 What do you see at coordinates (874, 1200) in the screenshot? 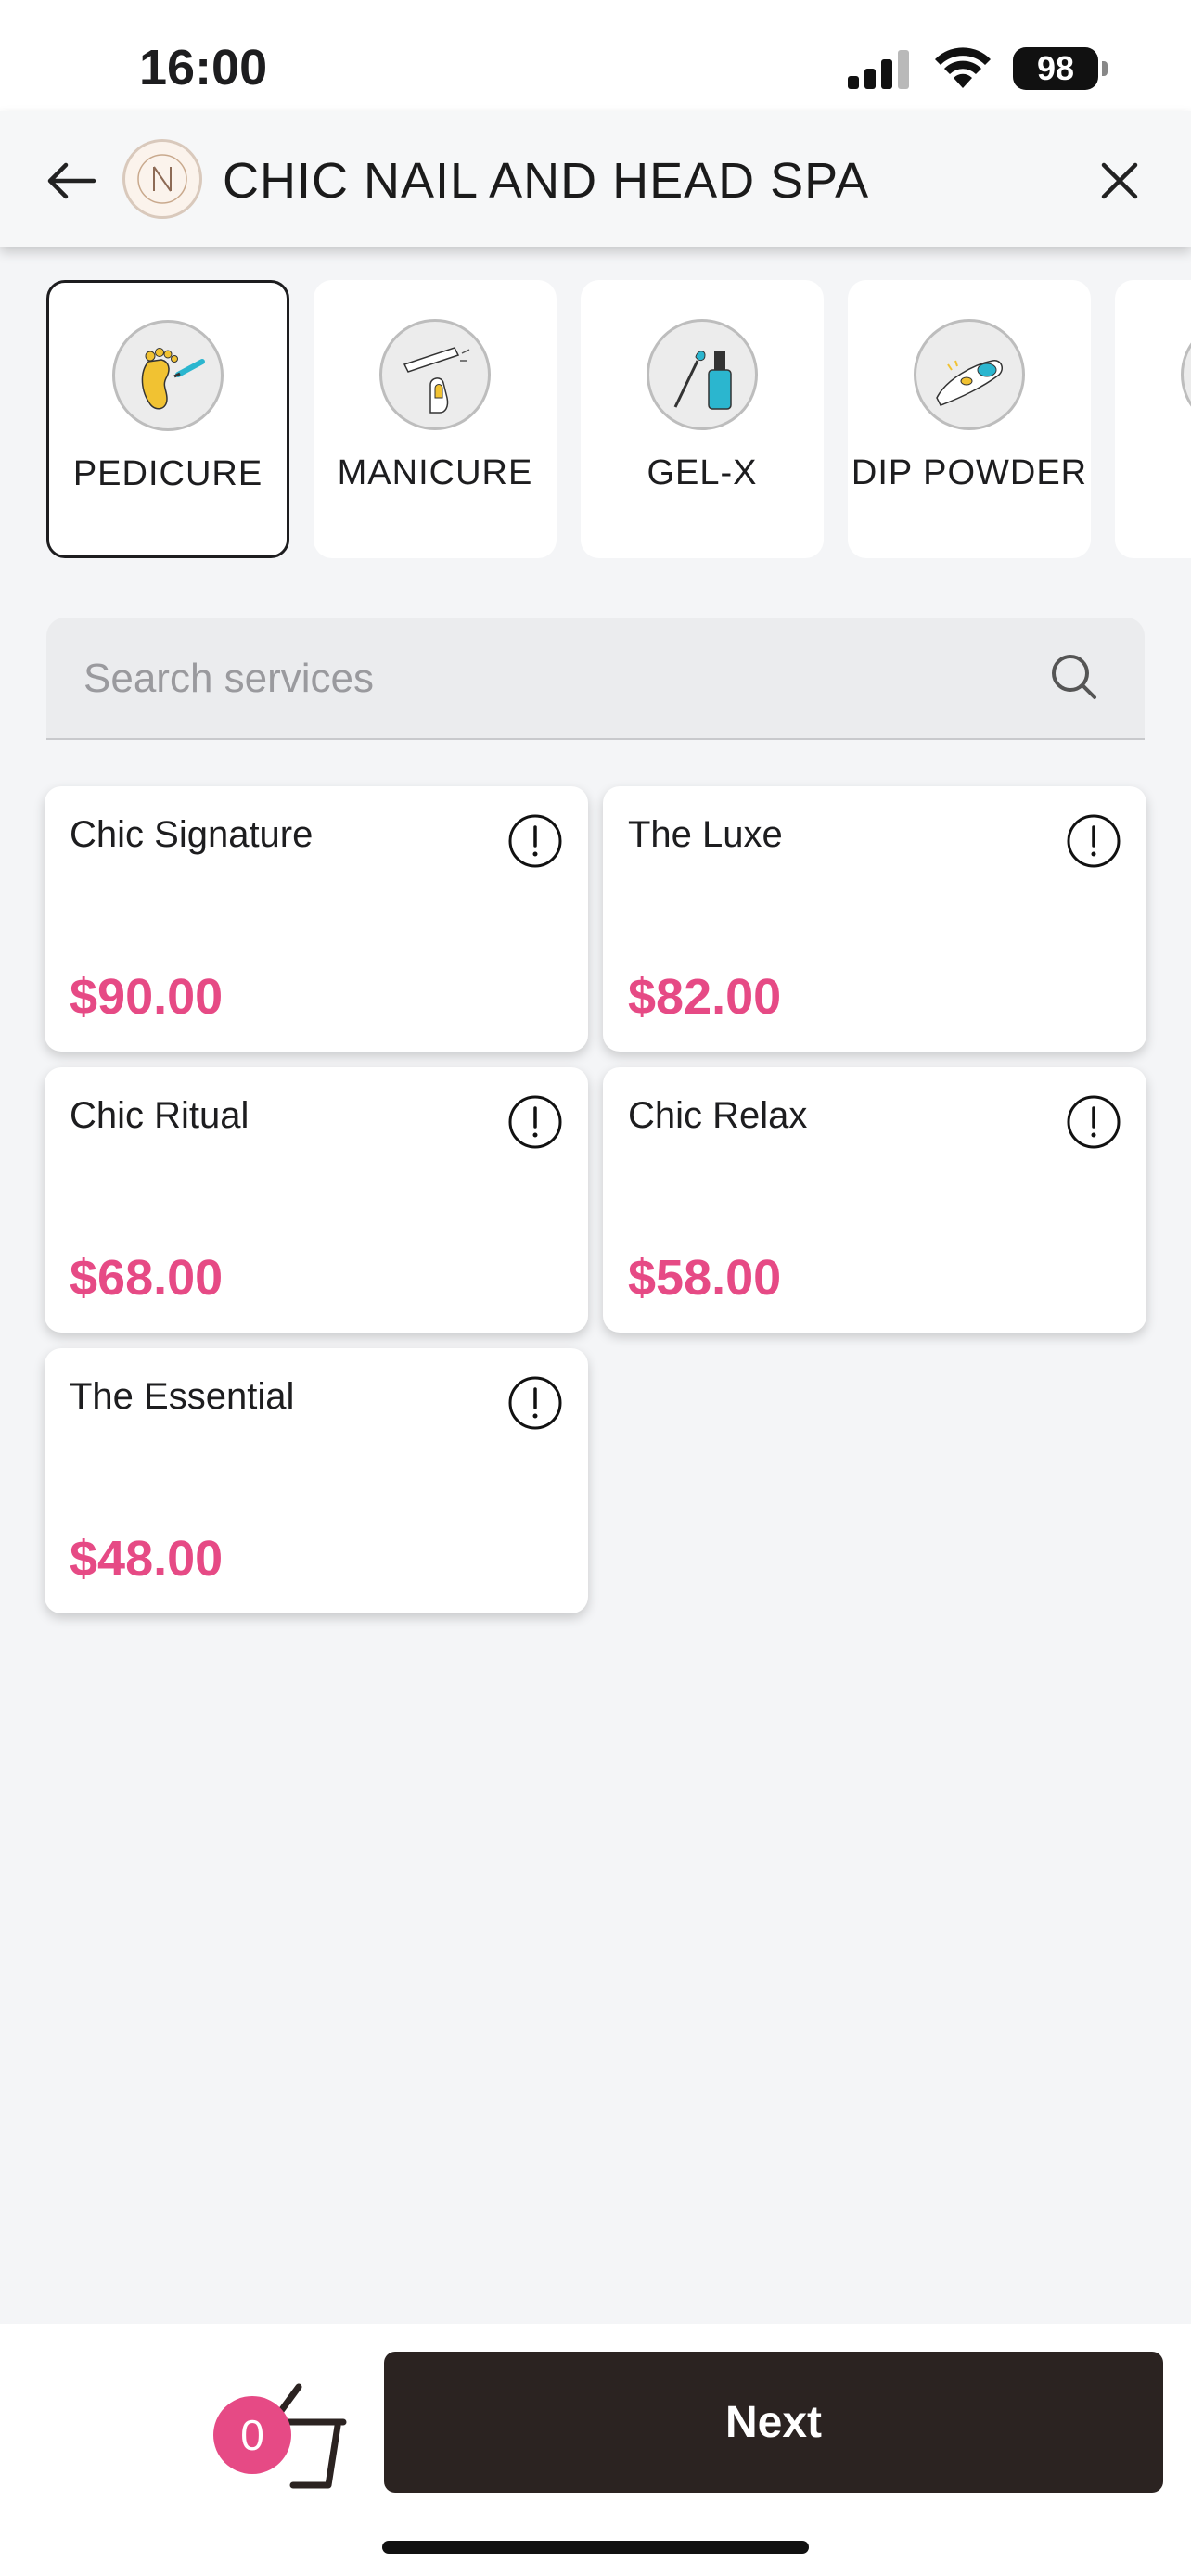
I see `service-card-chic-relax: Chic Relax $58.00` at bounding box center [874, 1200].